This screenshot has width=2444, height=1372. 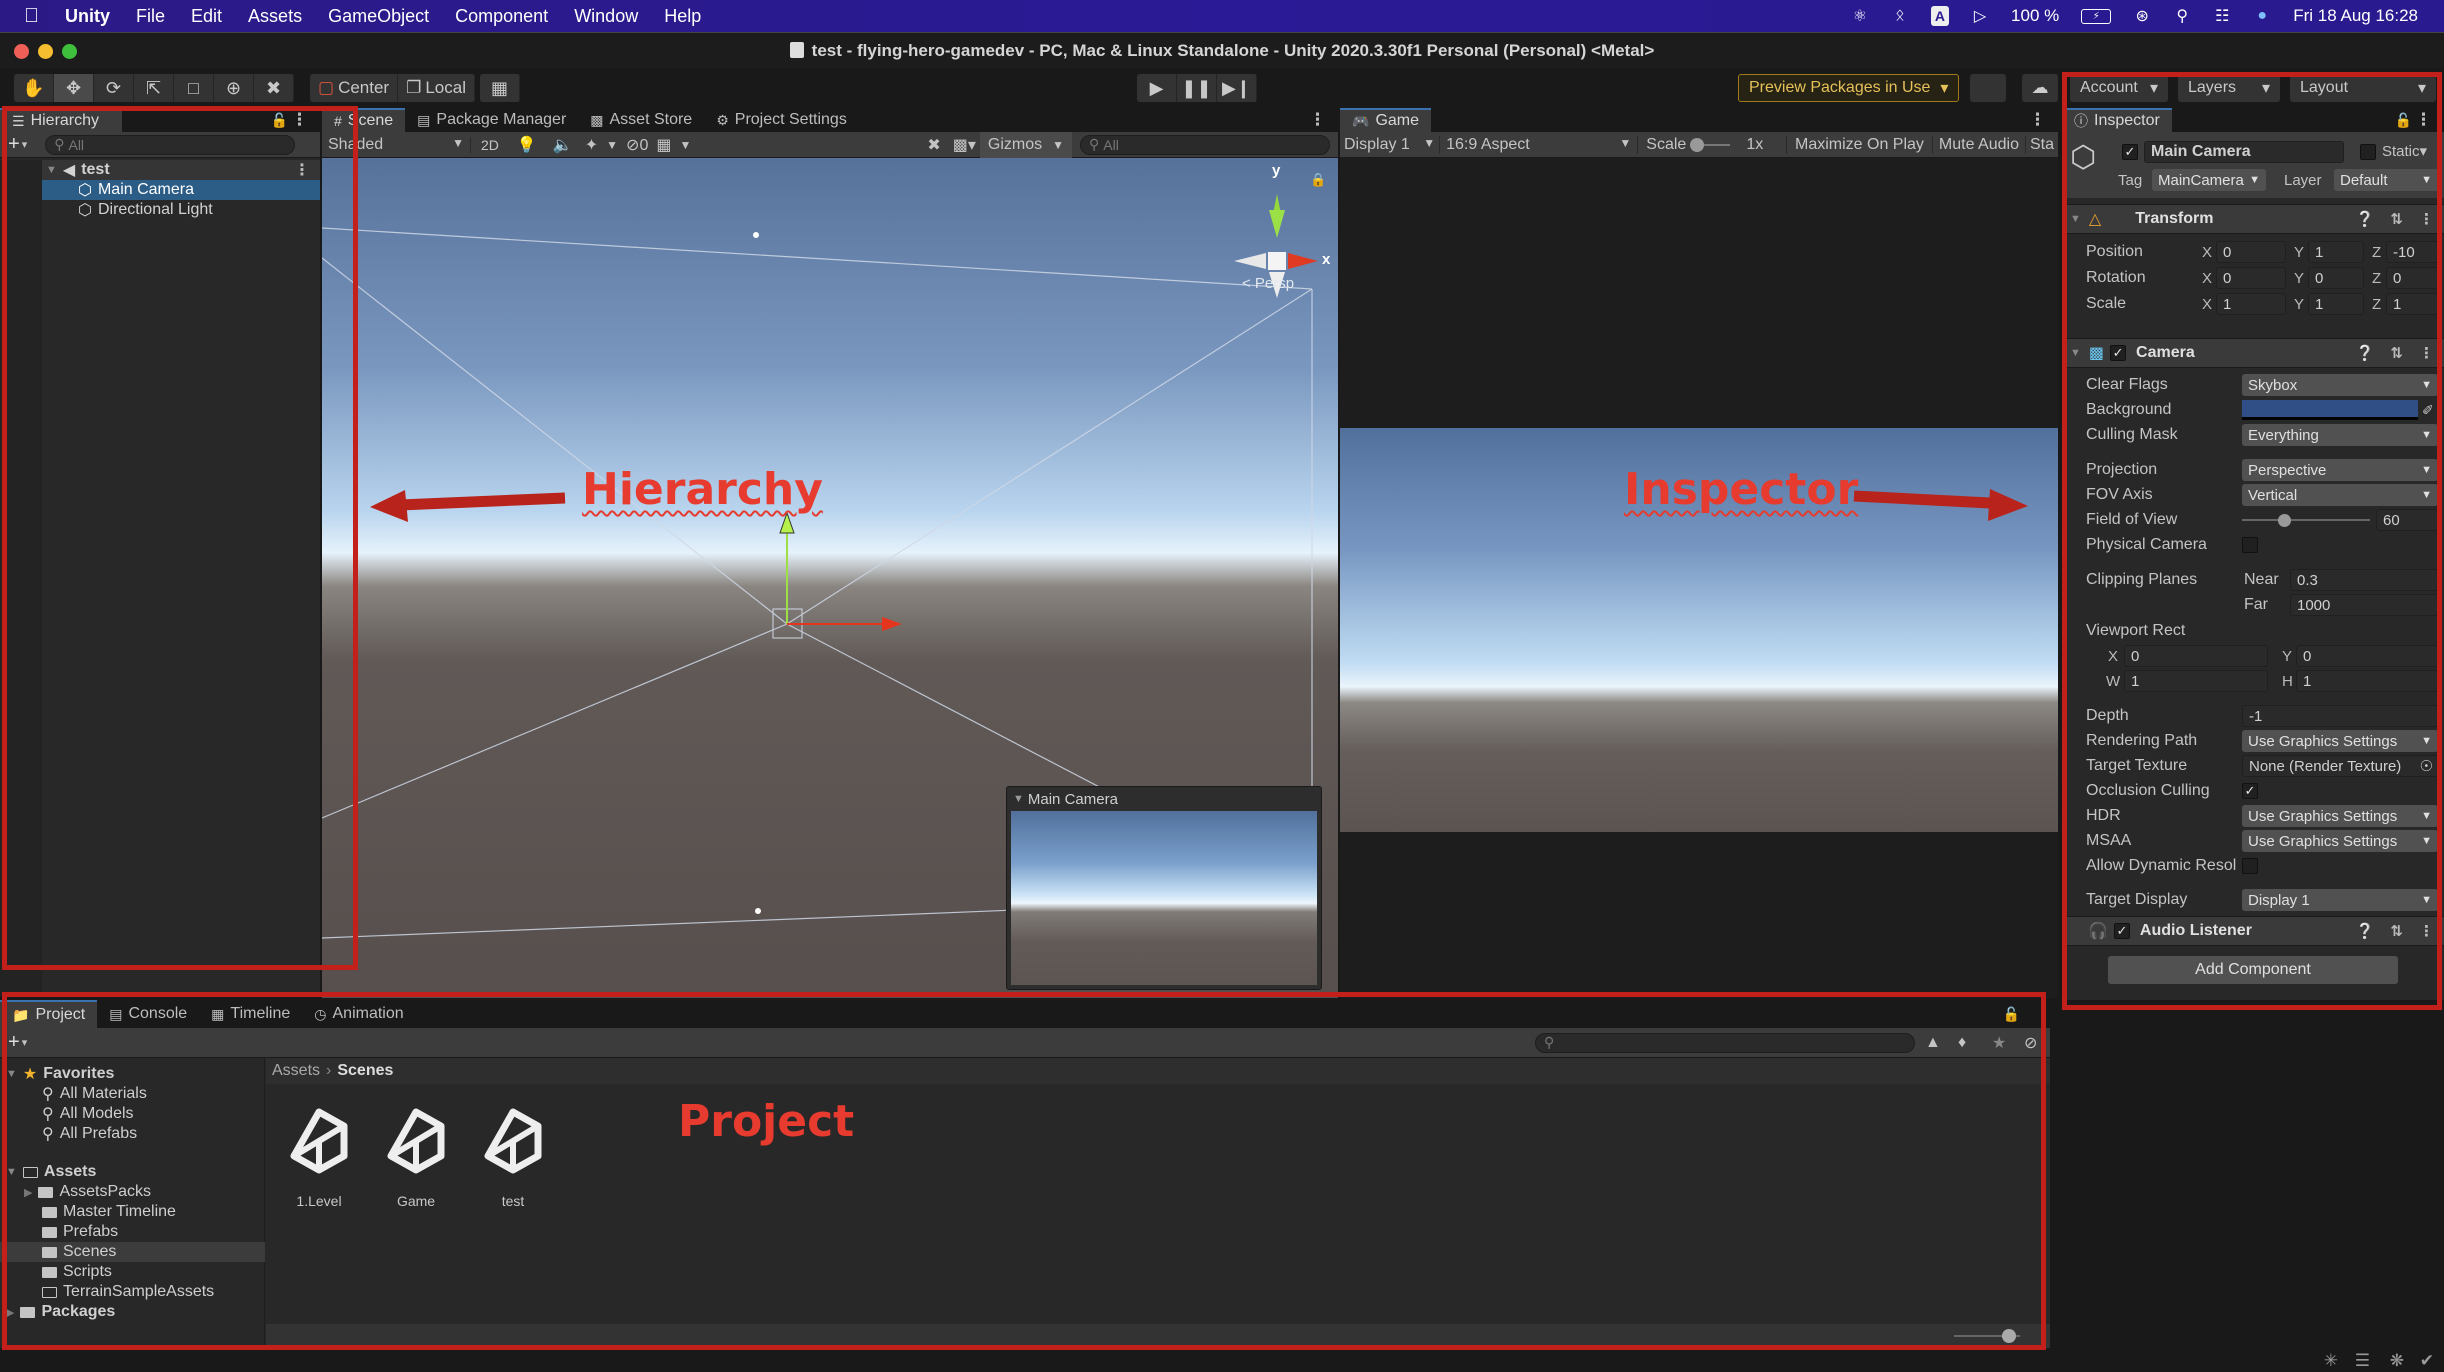 I want to click on icon-size-slider-thumb, so click(x=2009, y=1336).